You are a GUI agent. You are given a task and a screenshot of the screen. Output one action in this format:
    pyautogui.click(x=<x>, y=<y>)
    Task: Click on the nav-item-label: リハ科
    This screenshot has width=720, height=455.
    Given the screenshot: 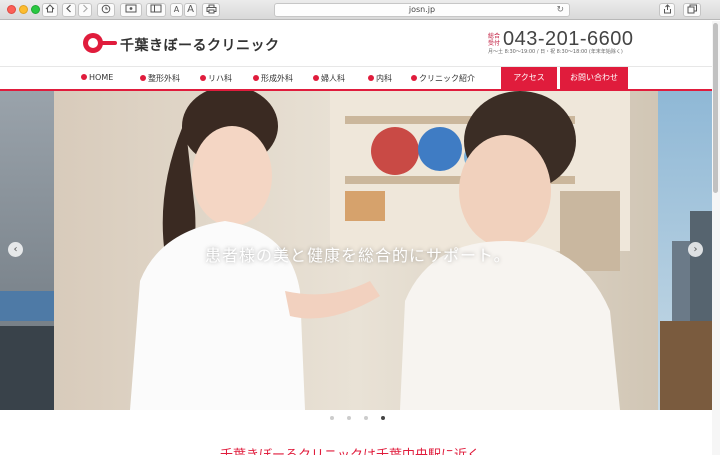 What is the action you would take?
    pyautogui.click(x=220, y=78)
    